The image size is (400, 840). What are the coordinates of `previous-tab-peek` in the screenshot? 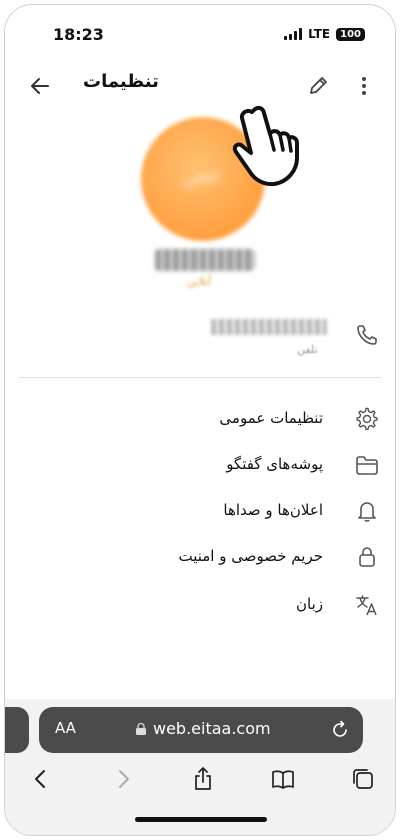 It's located at (17, 730).